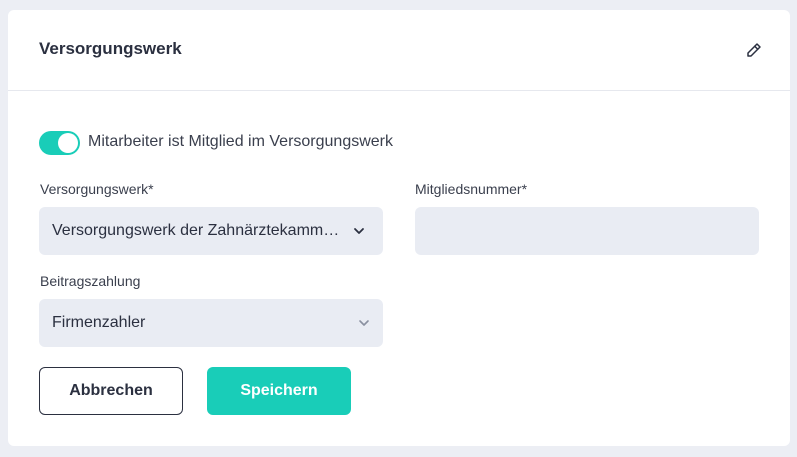 This screenshot has height=457, width=797. Describe the element at coordinates (110, 48) in the screenshot. I see `card-title: Versorgungswerk` at that location.